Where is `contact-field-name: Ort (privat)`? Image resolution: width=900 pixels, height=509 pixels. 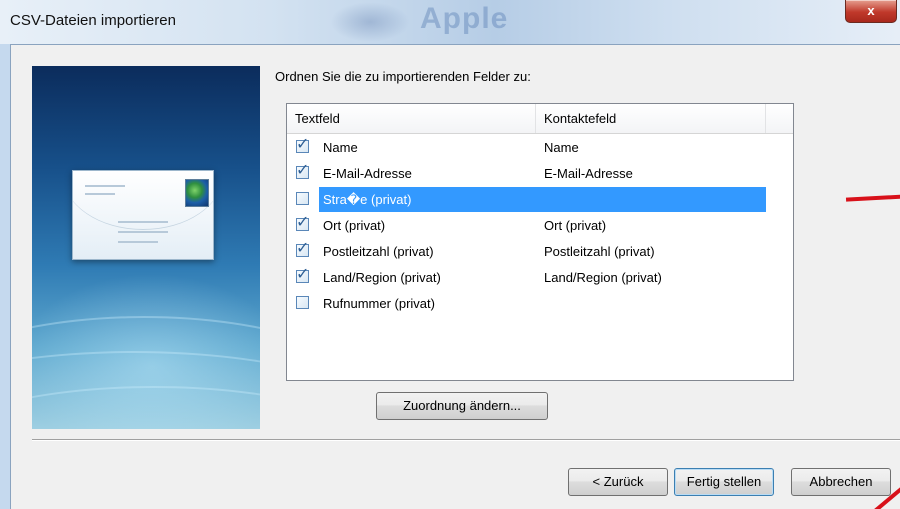
contact-field-name: Ort (privat) is located at coordinates (575, 225).